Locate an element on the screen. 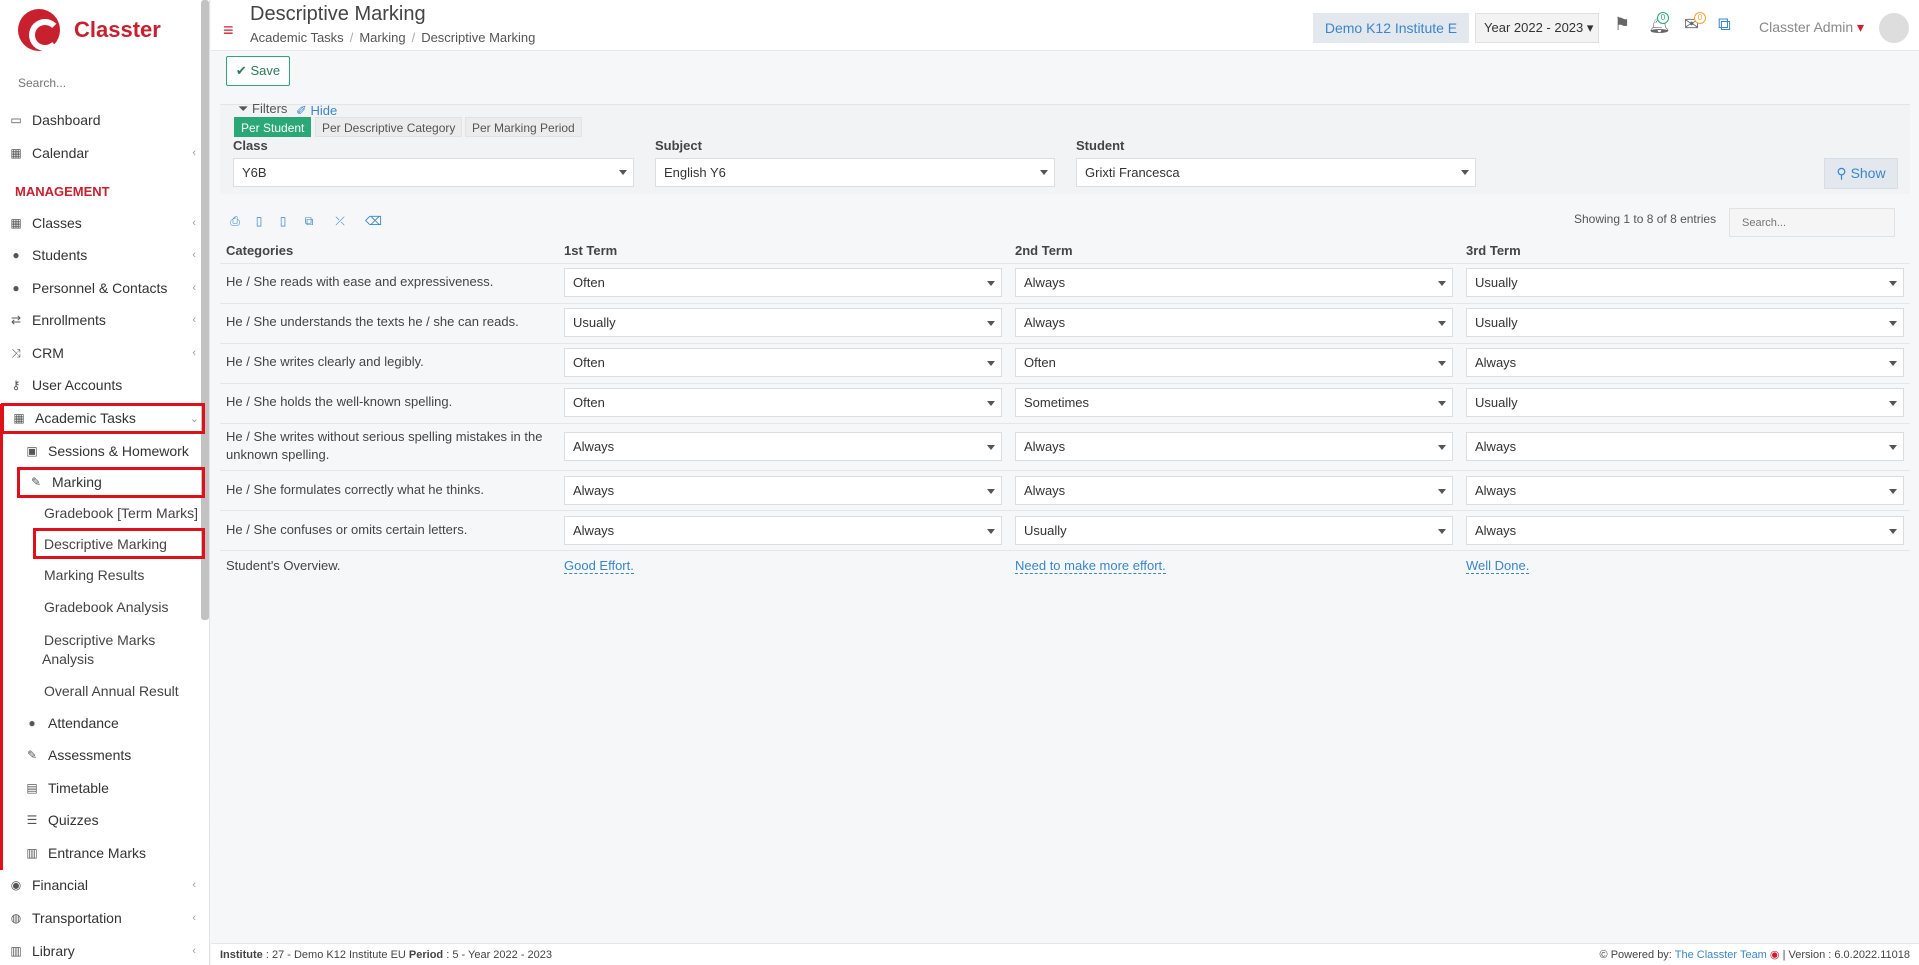 The image size is (1919, 965). sidebar-search-input is located at coordinates (103, 83).